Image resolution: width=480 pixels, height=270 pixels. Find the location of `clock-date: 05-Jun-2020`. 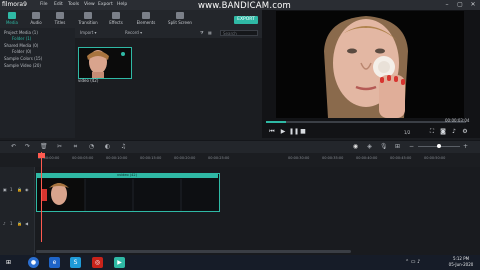

clock-date: 05-Jun-2020 is located at coordinates (461, 264).